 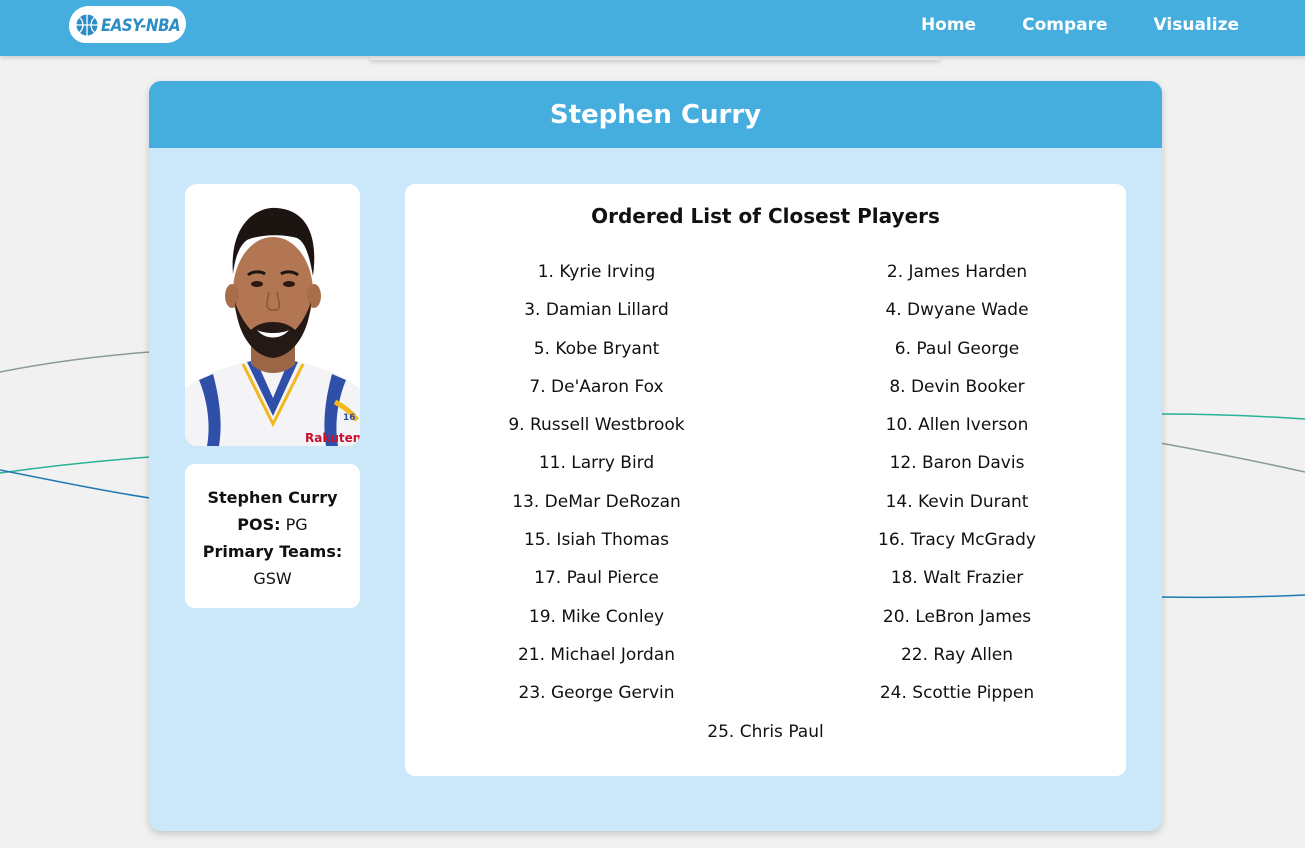 What do you see at coordinates (957, 272) in the screenshot?
I see `closest-player-item: 2. James Harden` at bounding box center [957, 272].